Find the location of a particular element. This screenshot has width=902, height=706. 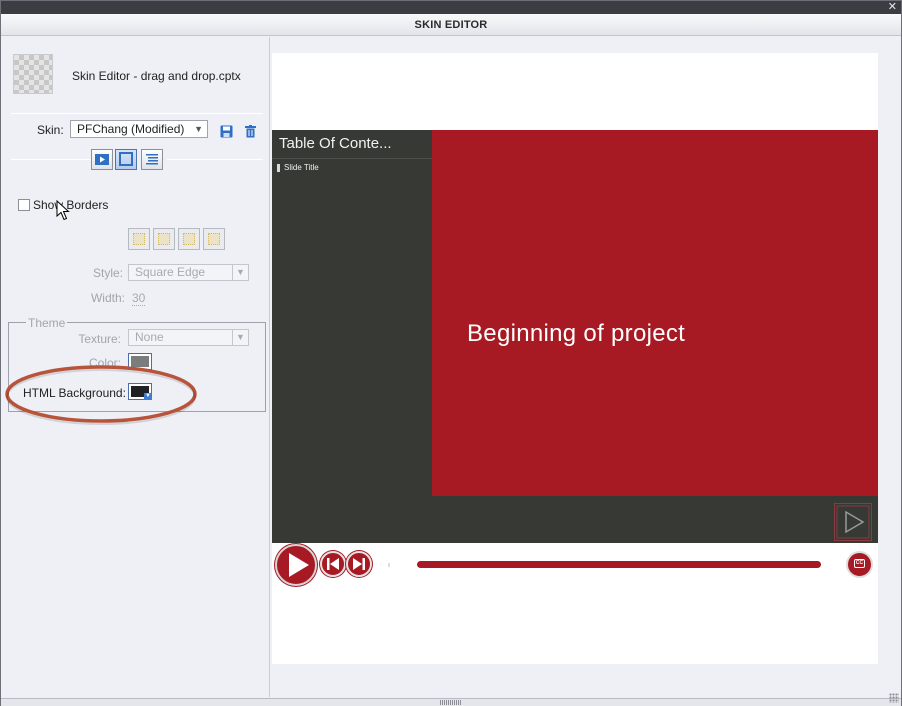

color-label: Color: is located at coordinates (104, 363).